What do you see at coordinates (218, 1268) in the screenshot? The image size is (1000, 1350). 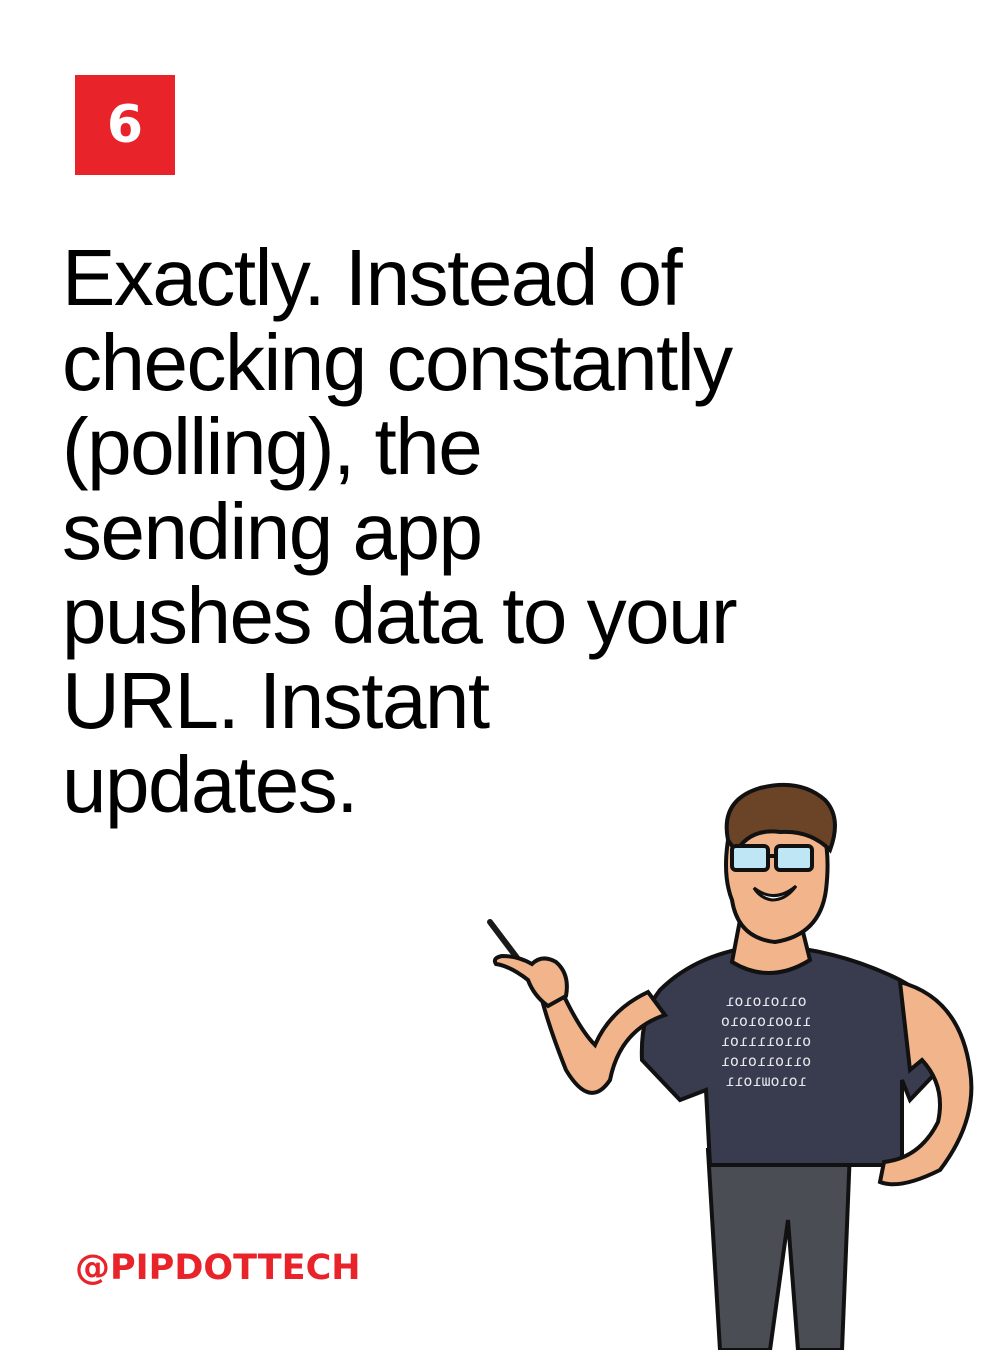 I see `social-handle: @PIPDOTTECH` at bounding box center [218, 1268].